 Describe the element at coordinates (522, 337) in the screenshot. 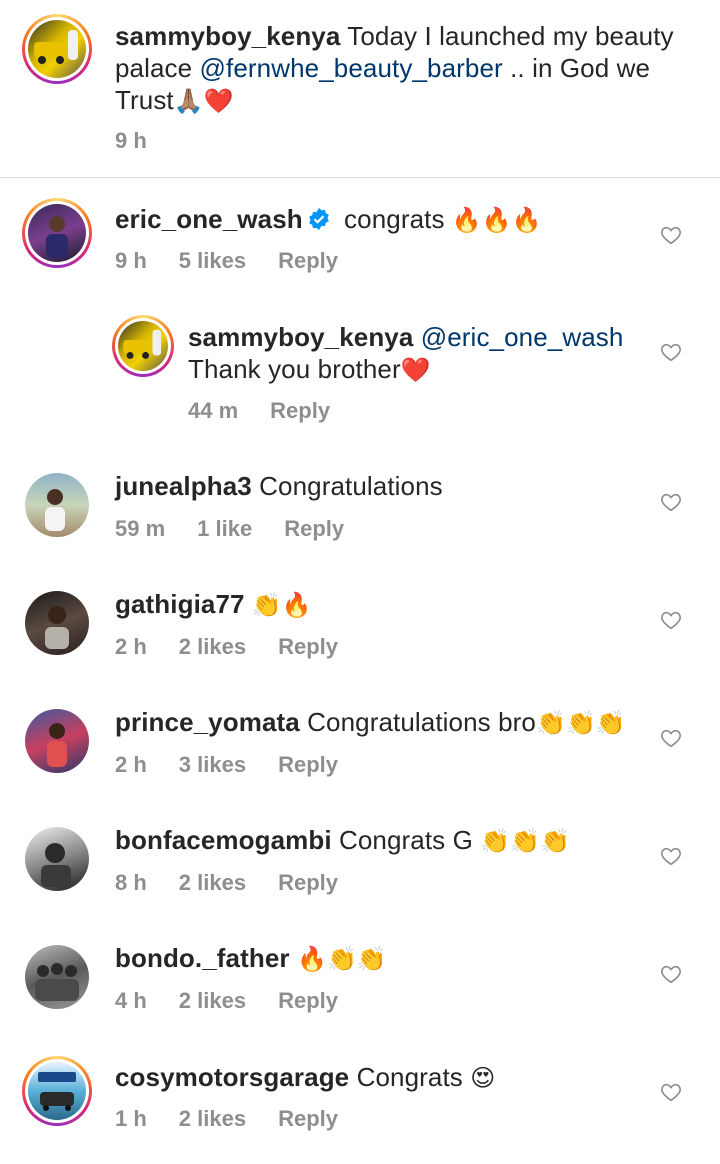

I see `reply-mention: @eric_one_wash` at that location.